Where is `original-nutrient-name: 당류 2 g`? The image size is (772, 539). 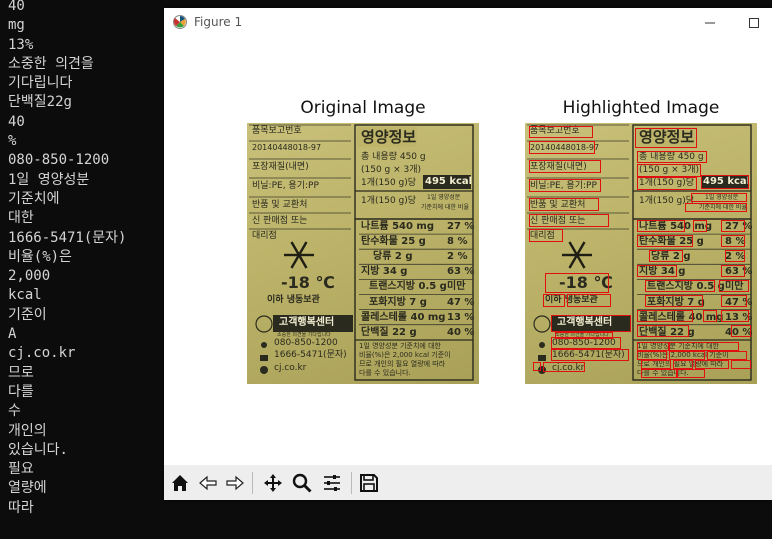
original-nutrient-name: 당류 2 g is located at coordinates (393, 257).